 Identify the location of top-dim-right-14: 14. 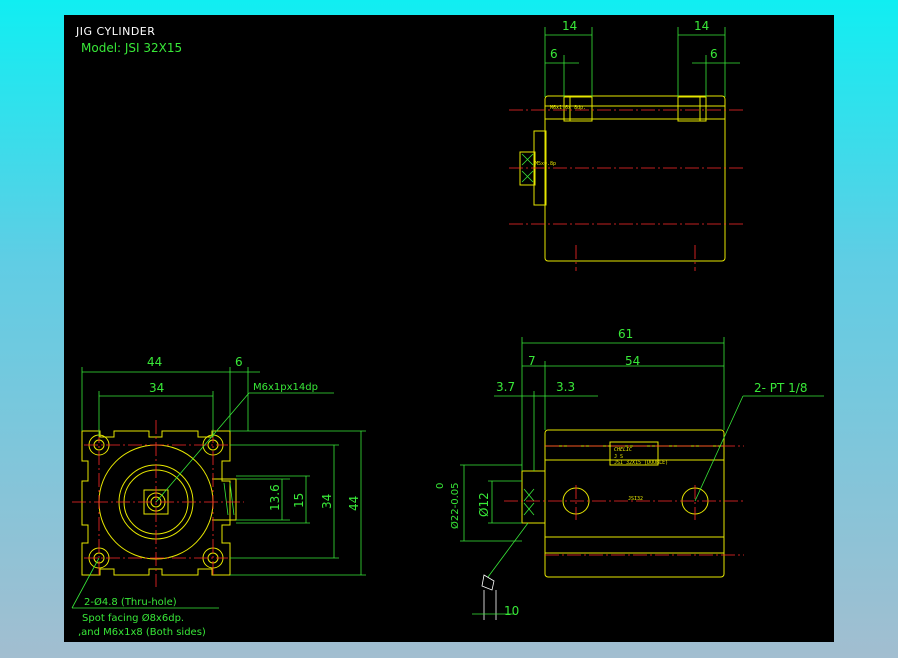
(701, 26).